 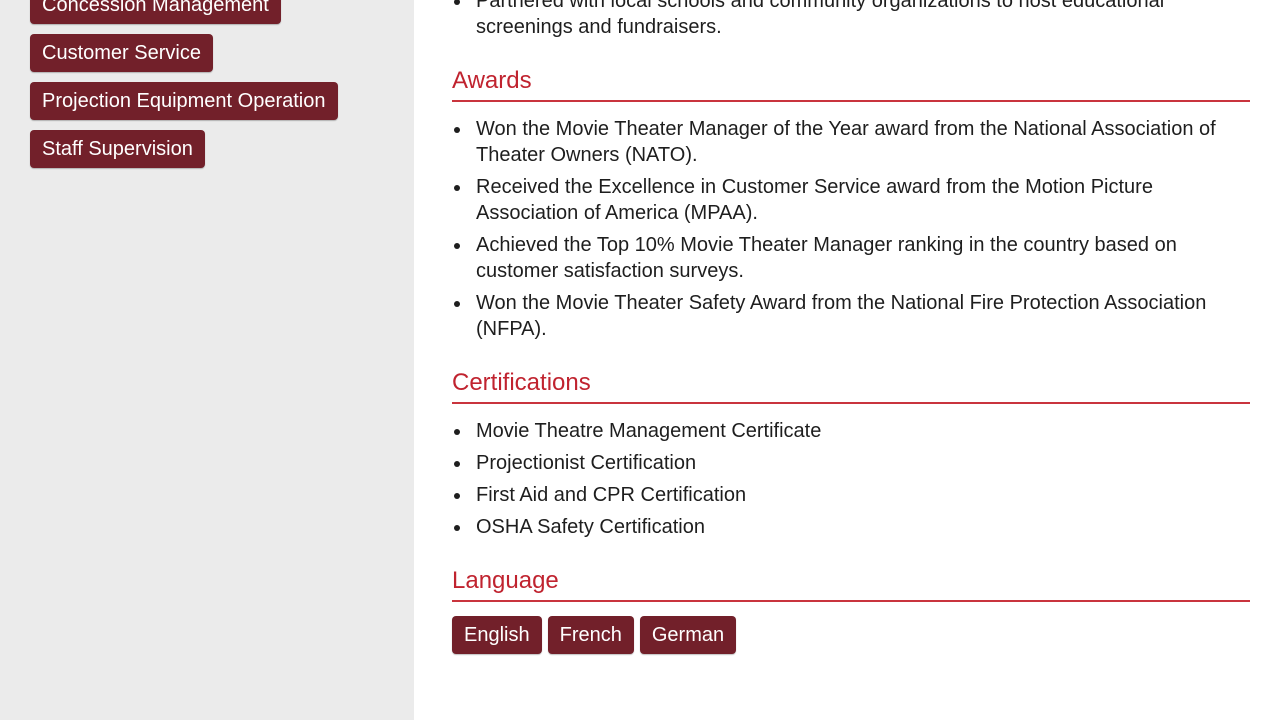 What do you see at coordinates (851, 463) in the screenshot?
I see `list-item: Projectionist Certification` at bounding box center [851, 463].